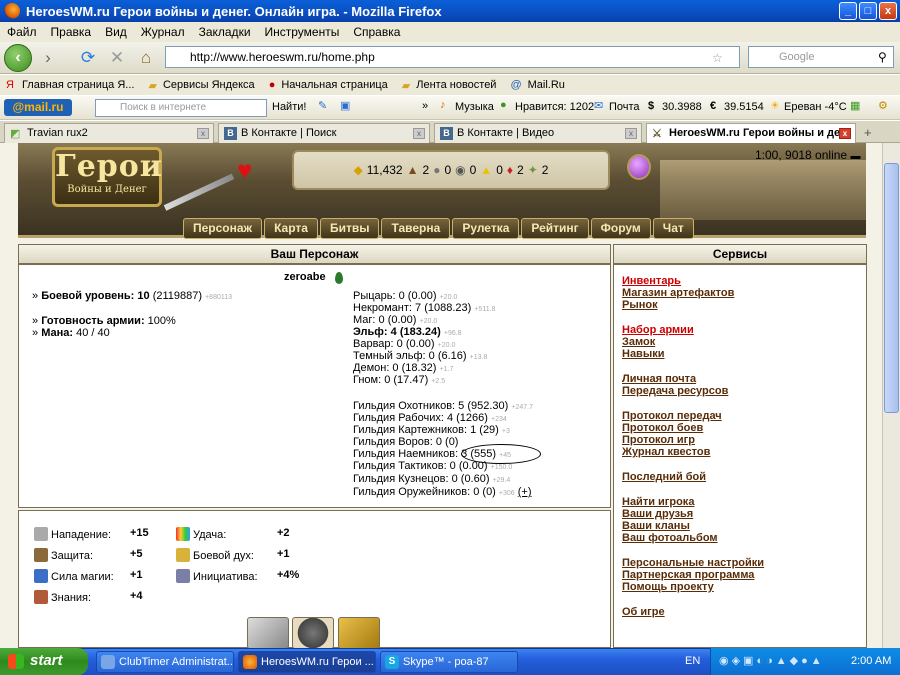 This screenshot has width=900, height=675. I want to click on home-icon: ⌂, so click(146, 58).